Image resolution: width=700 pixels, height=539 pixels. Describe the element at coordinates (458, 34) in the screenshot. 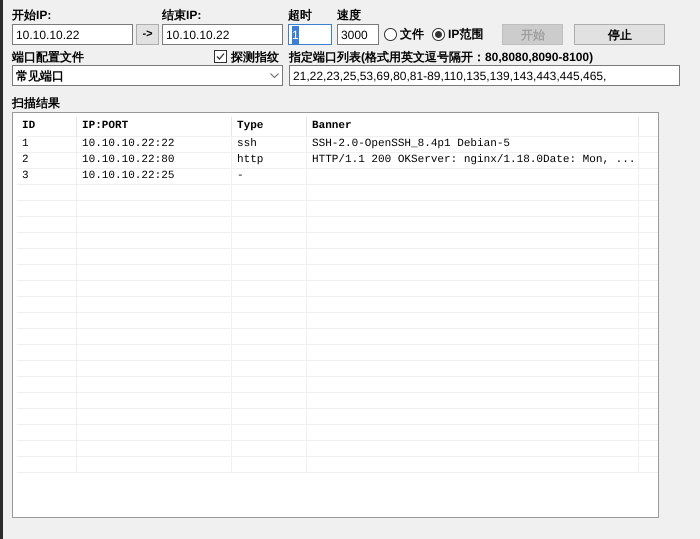

I see `source-radio: IP范围` at that location.